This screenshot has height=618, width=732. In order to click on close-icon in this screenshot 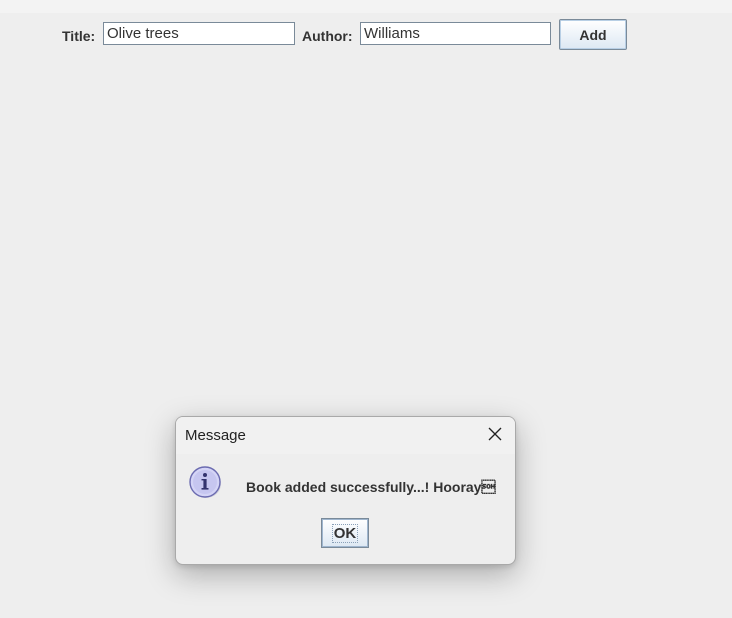, I will do `click(495, 434)`.